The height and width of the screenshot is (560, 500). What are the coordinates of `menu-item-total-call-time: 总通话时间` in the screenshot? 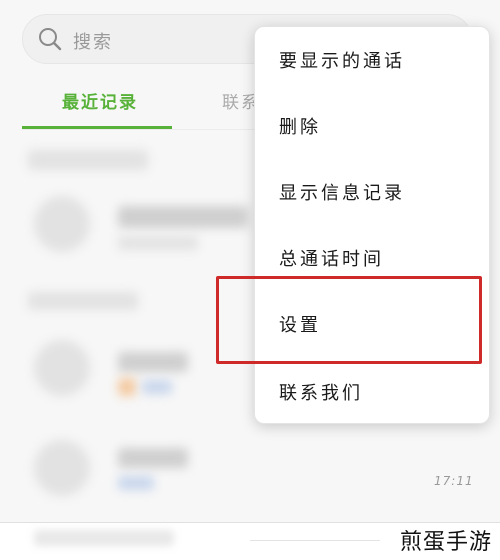 It's located at (372, 258).